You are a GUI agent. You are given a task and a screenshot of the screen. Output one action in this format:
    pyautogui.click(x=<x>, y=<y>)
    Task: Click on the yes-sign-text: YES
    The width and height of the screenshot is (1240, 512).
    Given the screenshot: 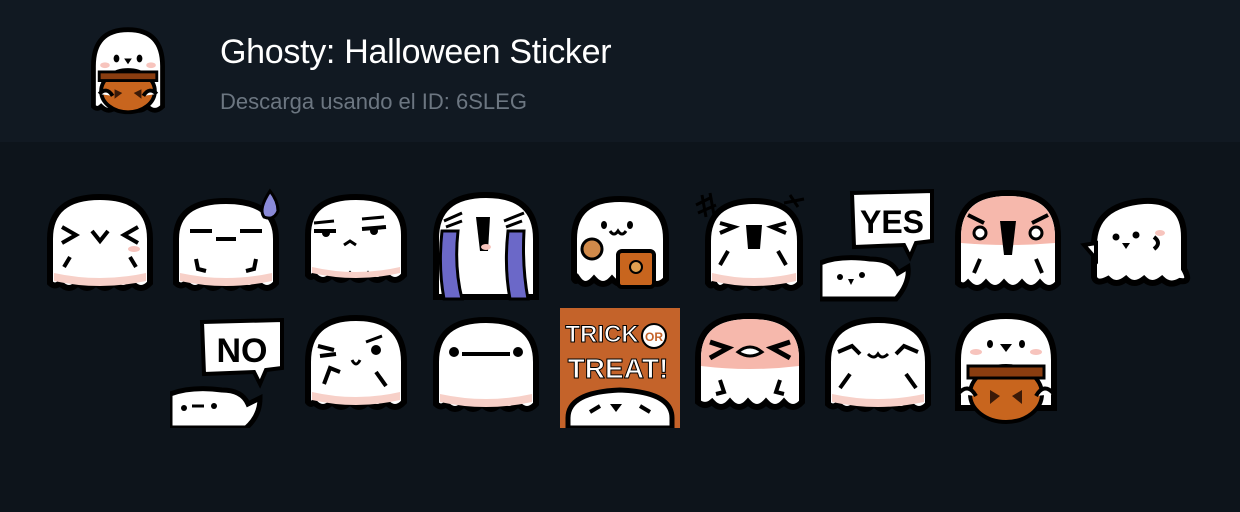 What is the action you would take?
    pyautogui.click(x=892, y=222)
    